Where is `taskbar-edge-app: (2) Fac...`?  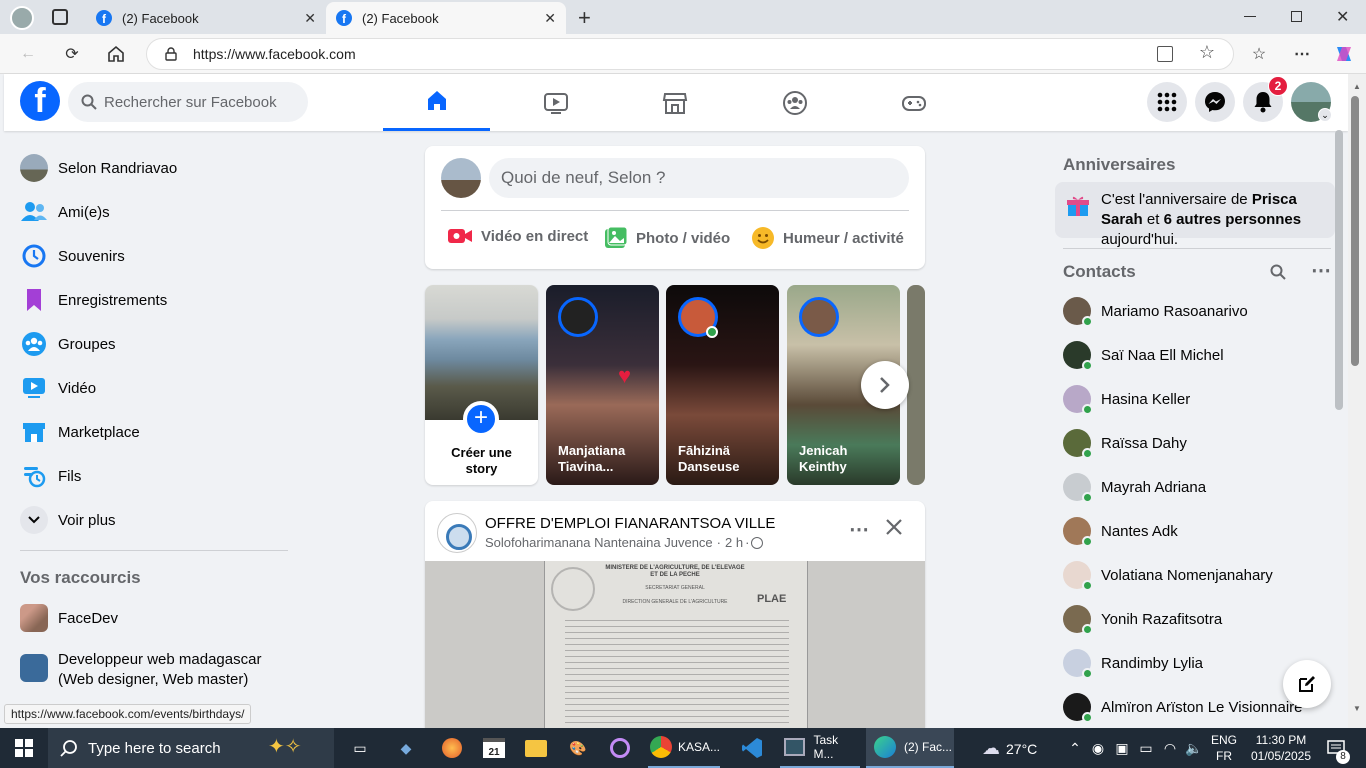 taskbar-edge-app: (2) Fac... is located at coordinates (910, 748).